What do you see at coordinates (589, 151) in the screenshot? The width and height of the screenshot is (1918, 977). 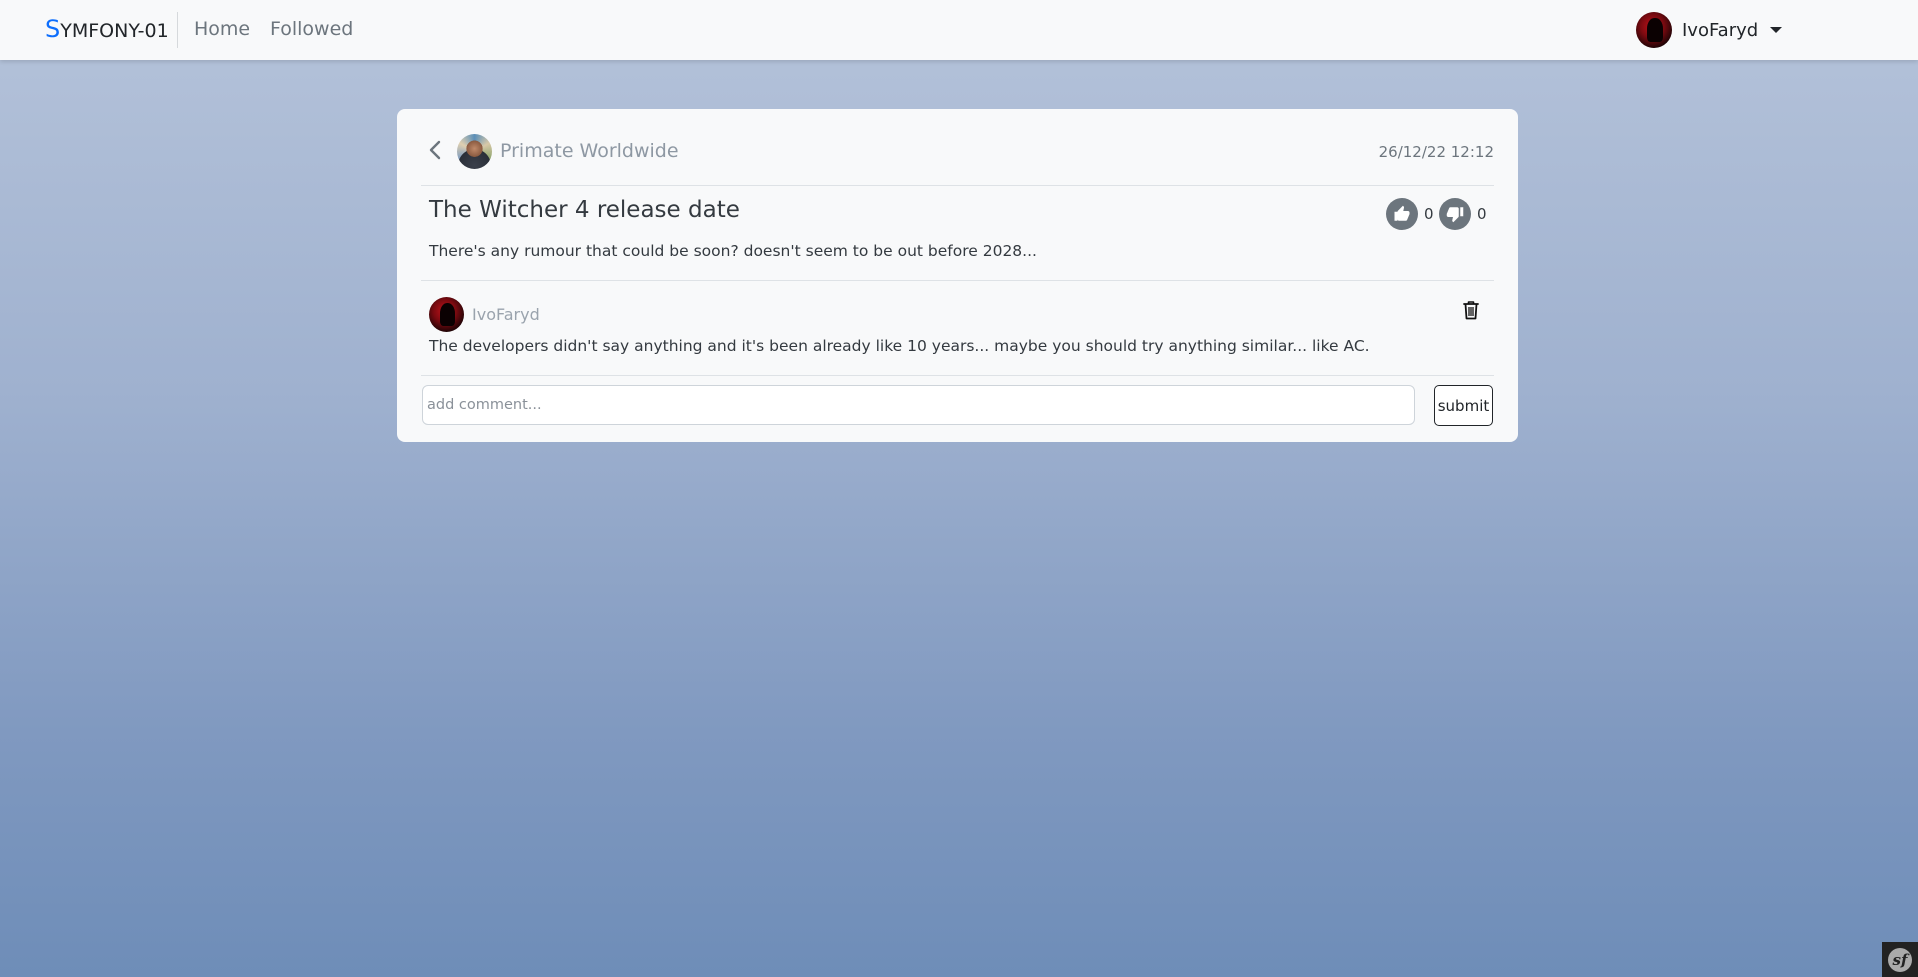 I see `group-name-link: Primate Worldwide` at bounding box center [589, 151].